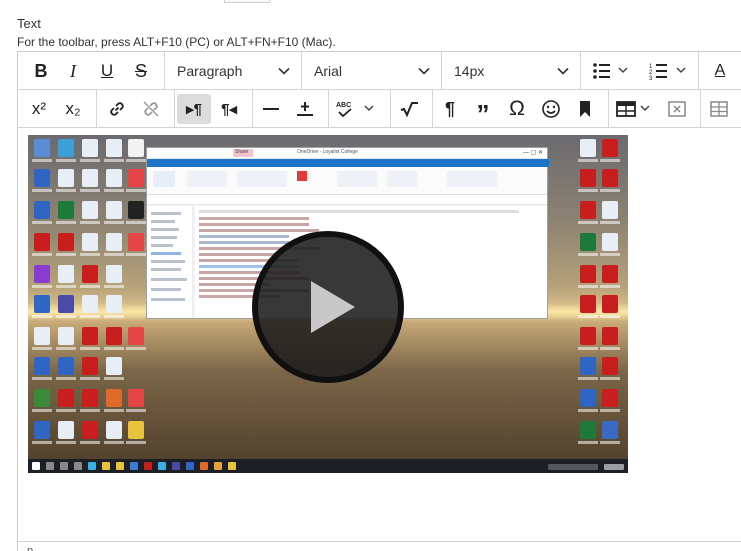 The width and height of the screenshot is (741, 551). Describe the element at coordinates (328, 466) in the screenshot. I see `video-taskbar` at that location.